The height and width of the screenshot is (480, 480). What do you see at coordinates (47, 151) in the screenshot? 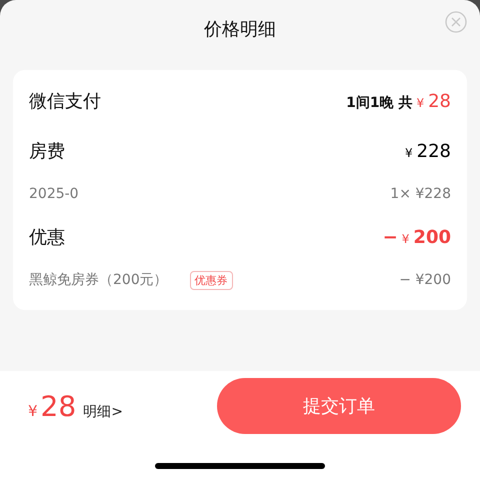
I see `section-label: 房费` at bounding box center [47, 151].